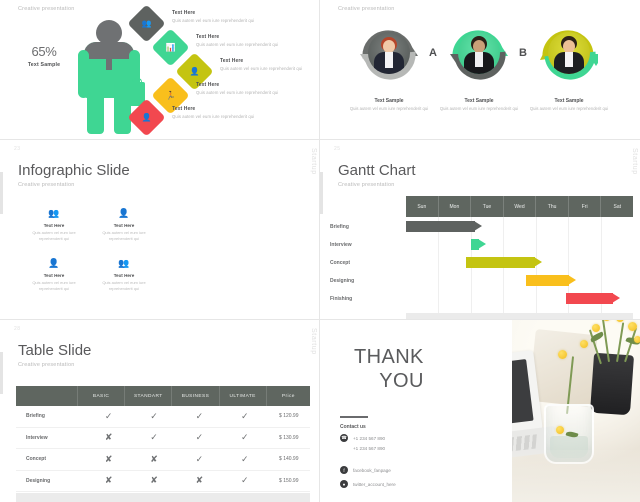  What do you see at coordinates (44, 51) in the screenshot?
I see `slide1-stat-value: 65%` at bounding box center [44, 51].